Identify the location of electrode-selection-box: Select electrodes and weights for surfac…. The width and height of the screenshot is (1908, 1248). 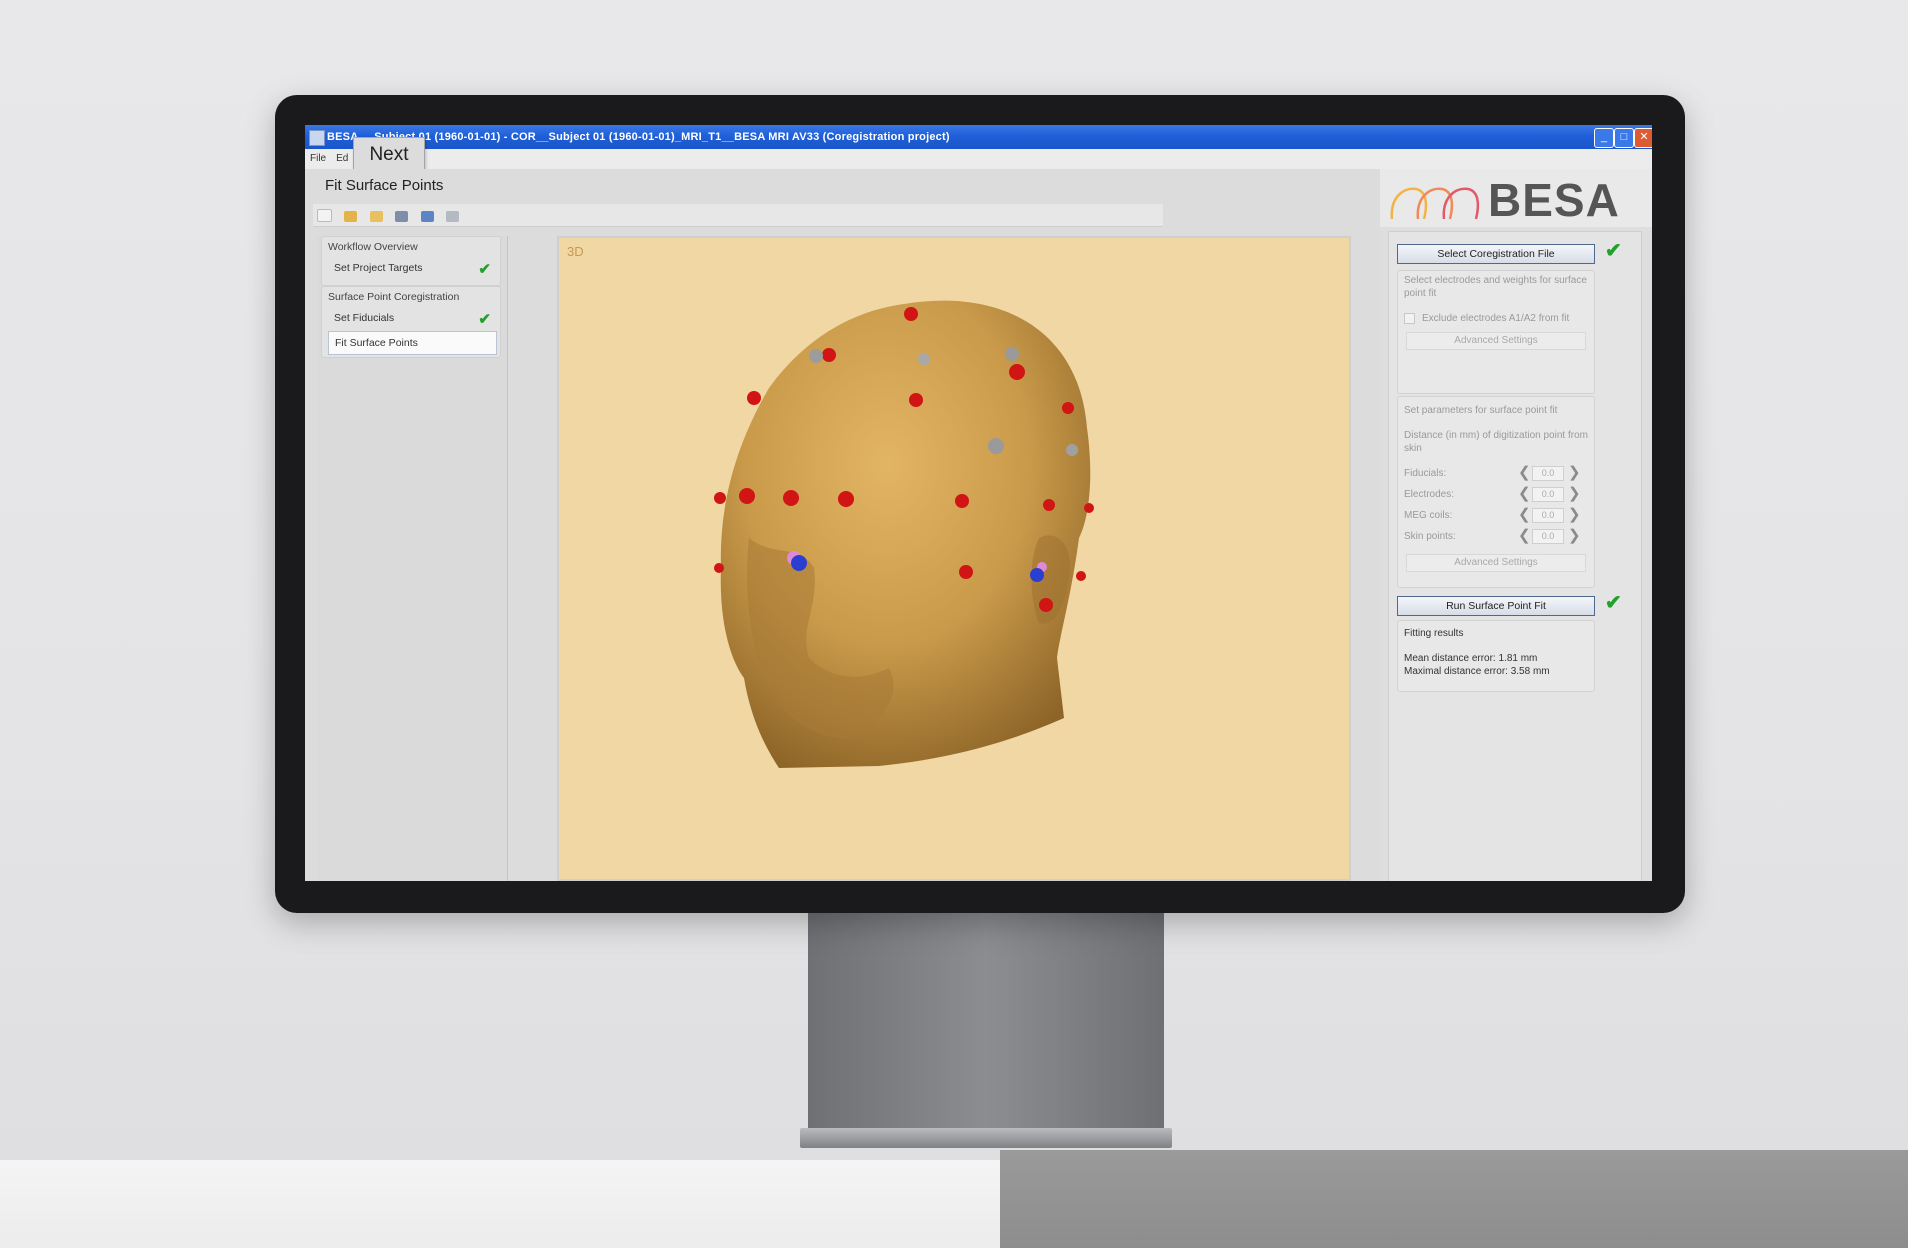
(1496, 332).